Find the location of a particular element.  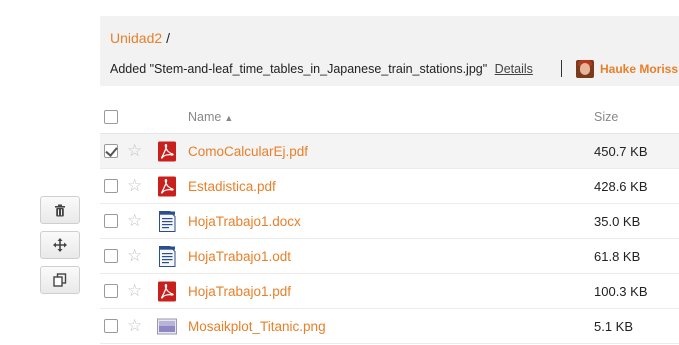

file-size: 450.7 KB is located at coordinates (621, 151).